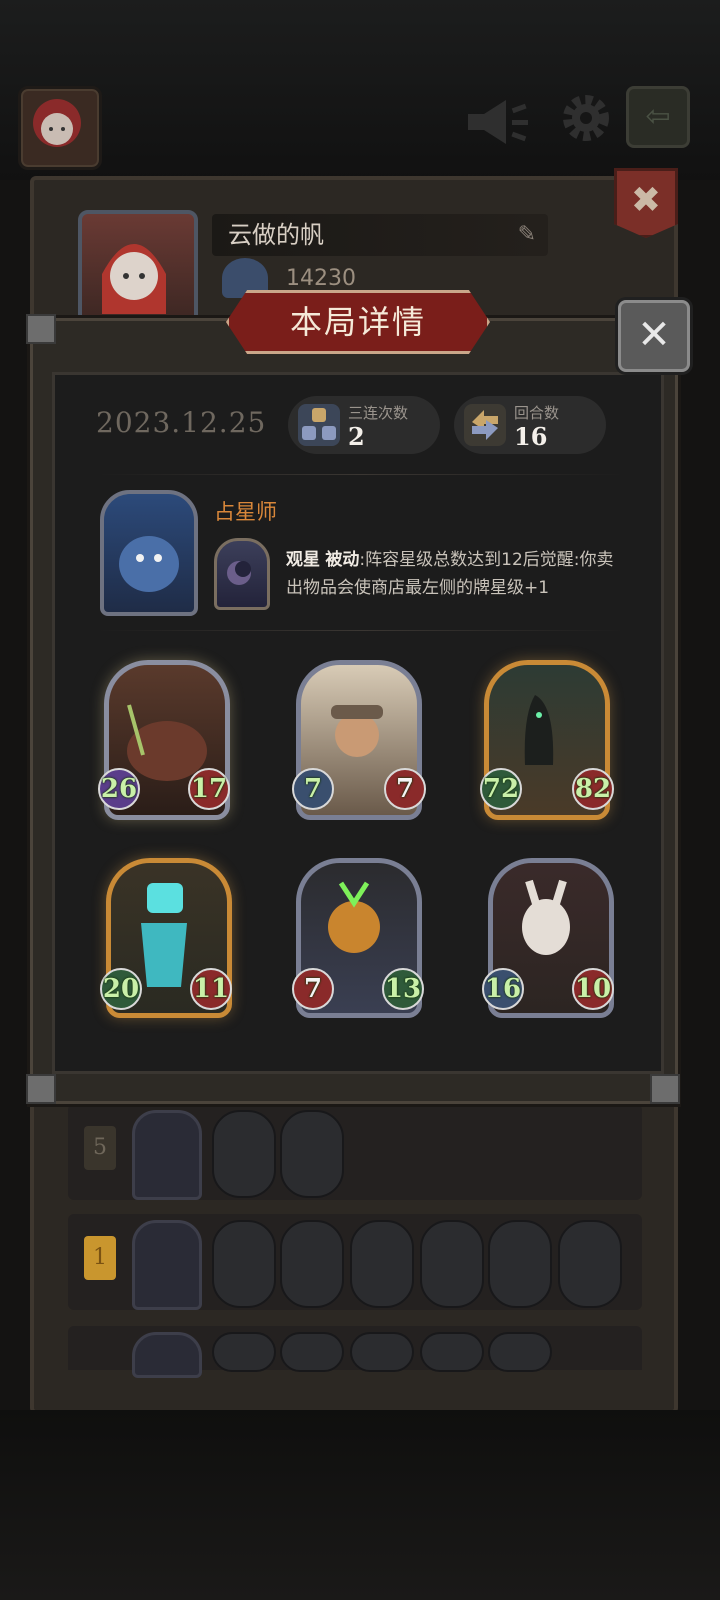 The width and height of the screenshot is (720, 1600). Describe the element at coordinates (276, 235) in the screenshot. I see `player-name: 云做的帆` at that location.